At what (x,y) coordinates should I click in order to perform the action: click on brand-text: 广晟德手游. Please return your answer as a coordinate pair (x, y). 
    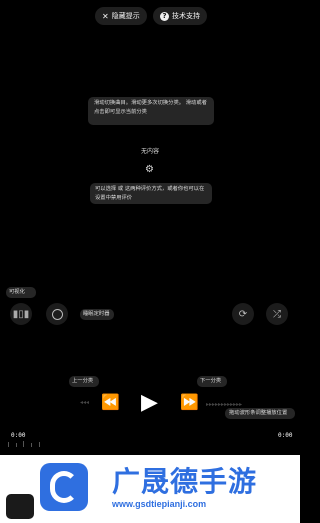
    Looking at the image, I should click on (185, 481).